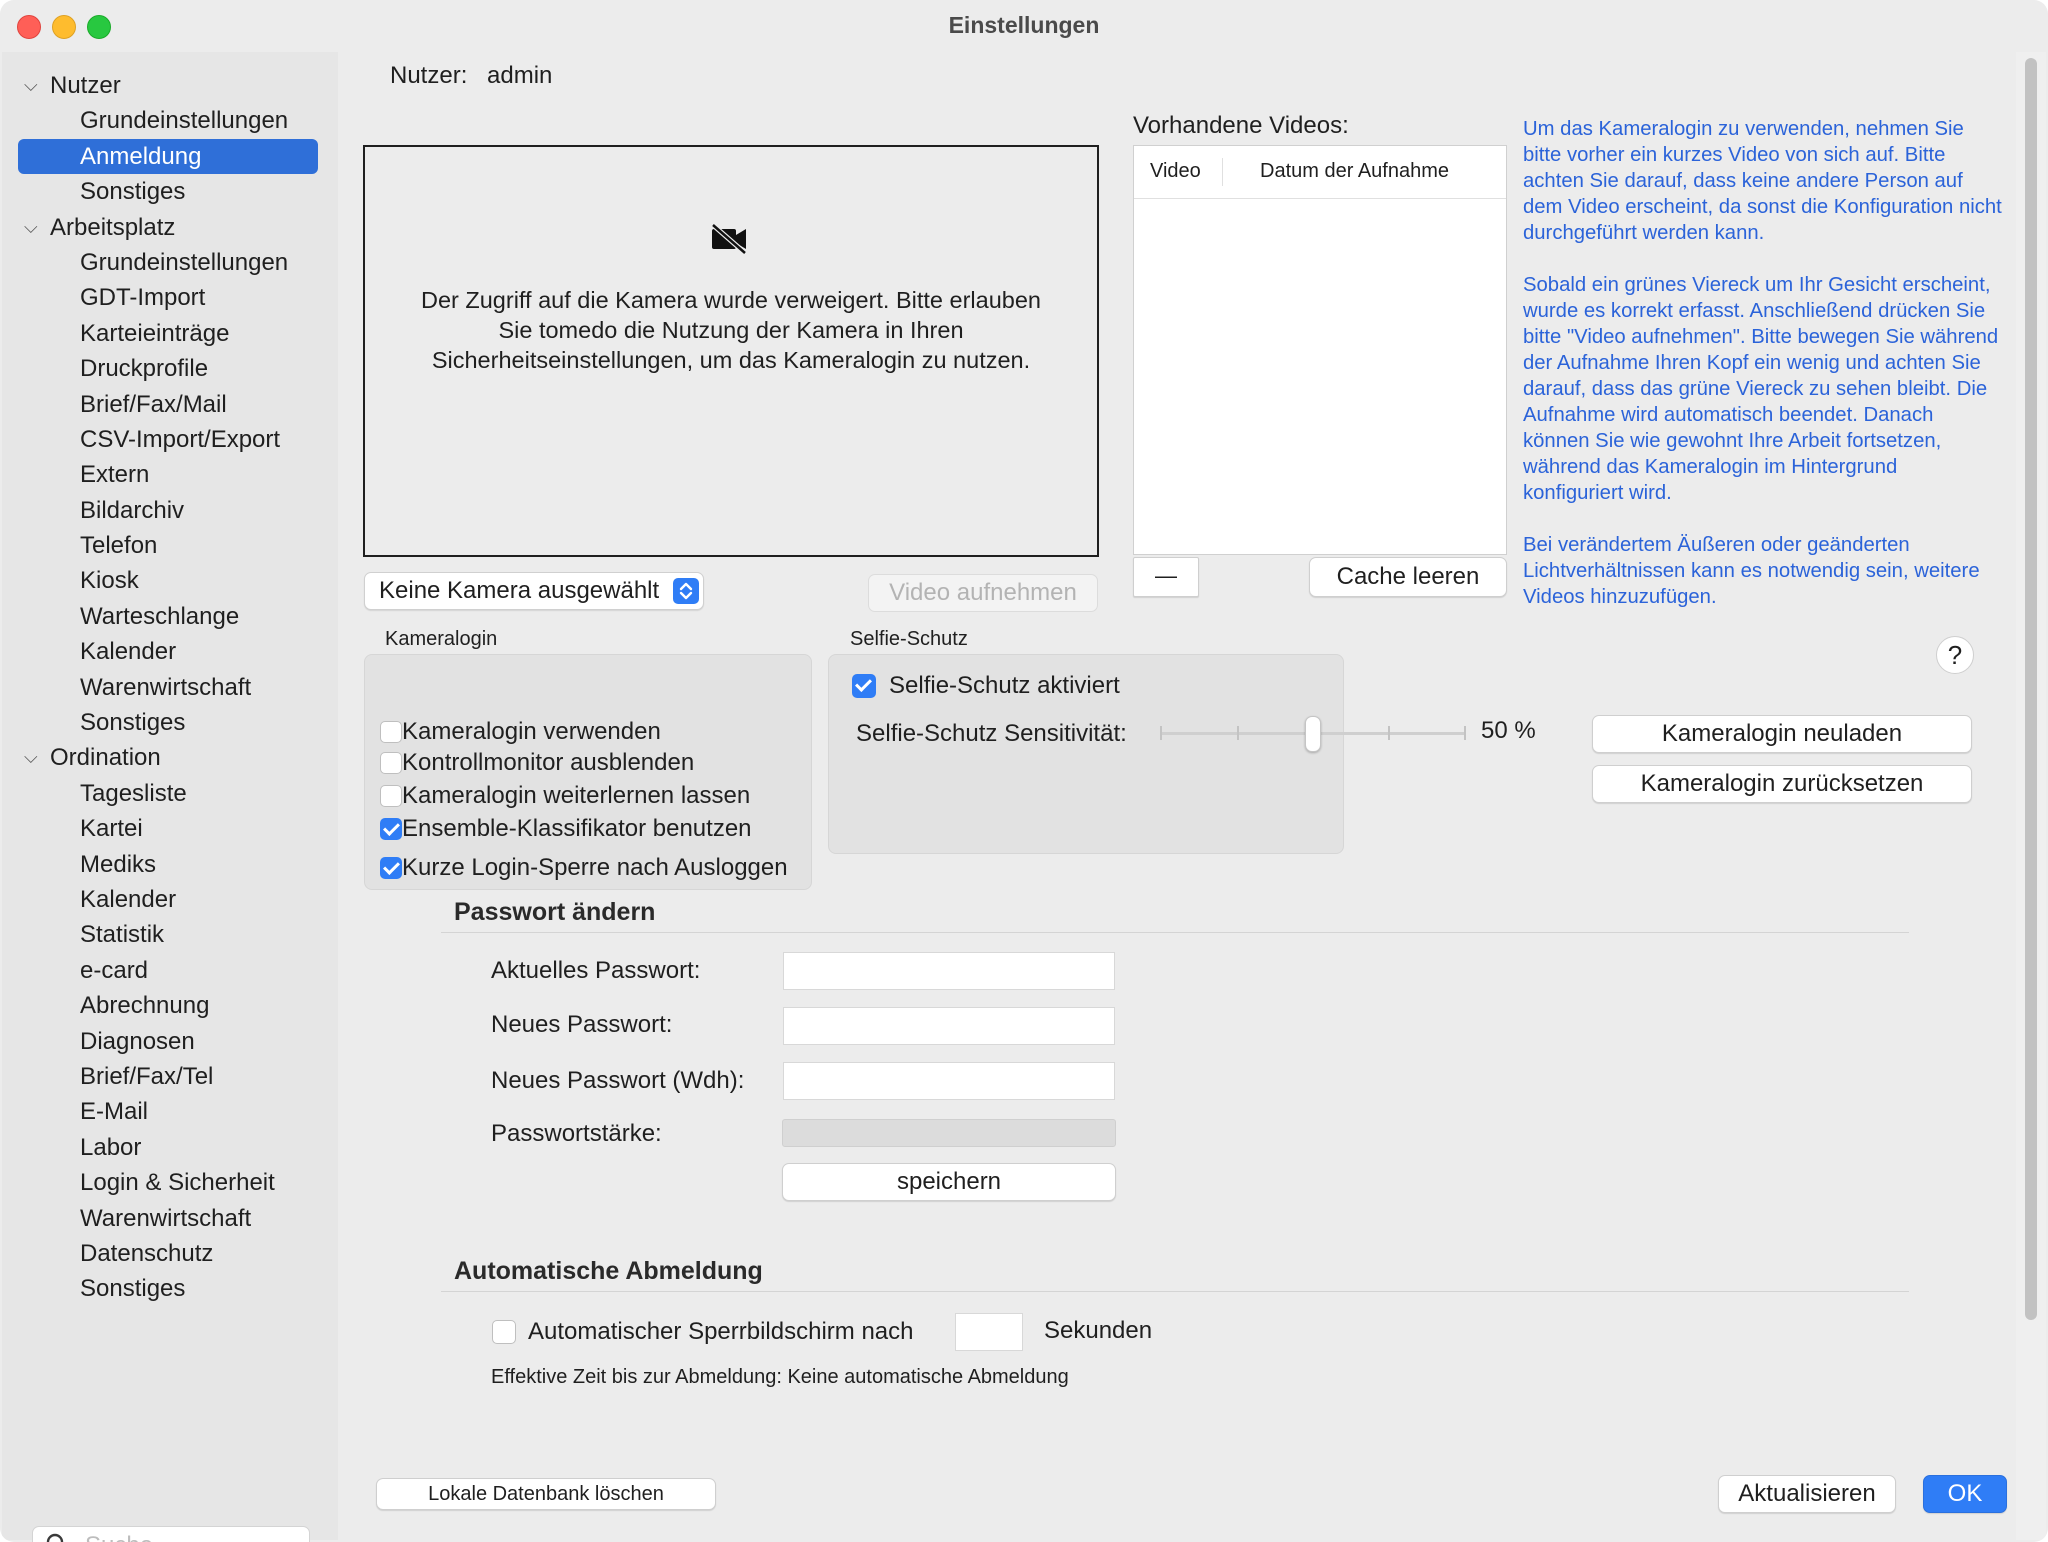  I want to click on sidebar-item: Statistik, so click(170, 934).